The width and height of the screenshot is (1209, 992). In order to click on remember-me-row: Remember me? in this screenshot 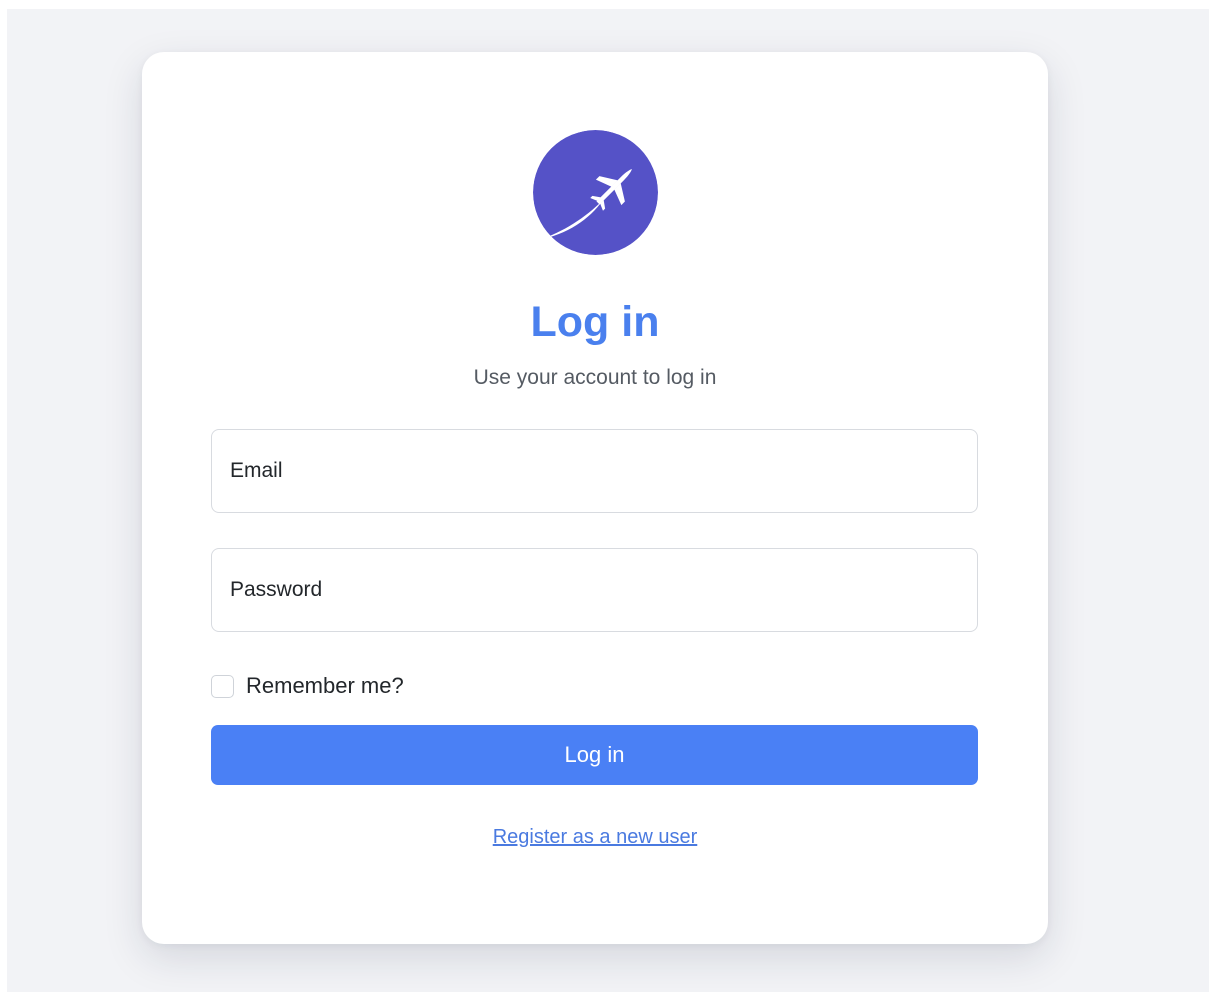, I will do `click(307, 686)`.